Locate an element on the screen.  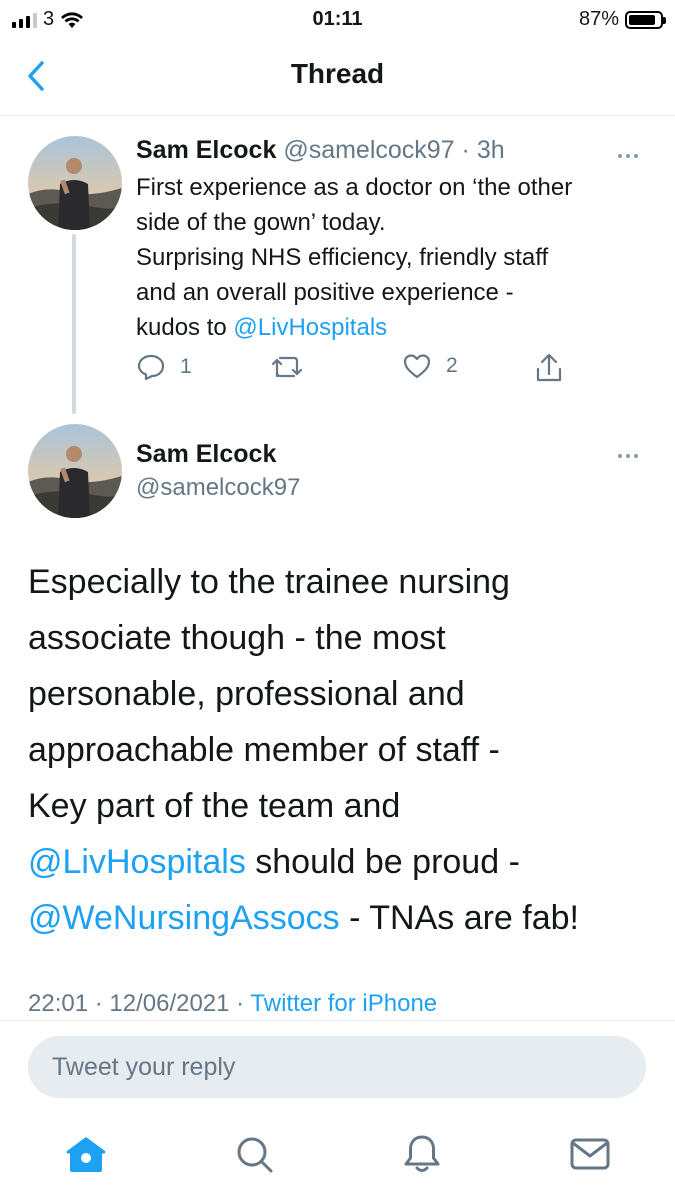
timestamp-text: 22:01 · 12/06/2021 · is located at coordinates (139, 1003).